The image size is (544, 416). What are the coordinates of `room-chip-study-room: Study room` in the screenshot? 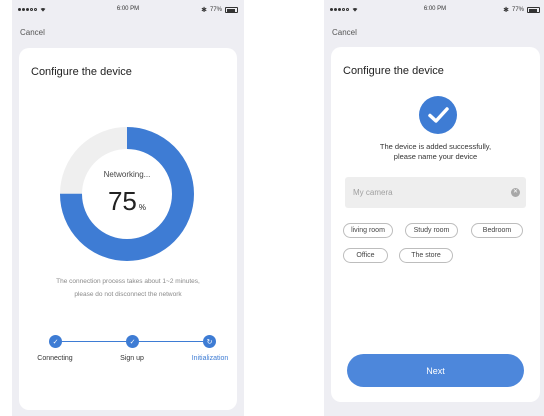 It's located at (431, 230).